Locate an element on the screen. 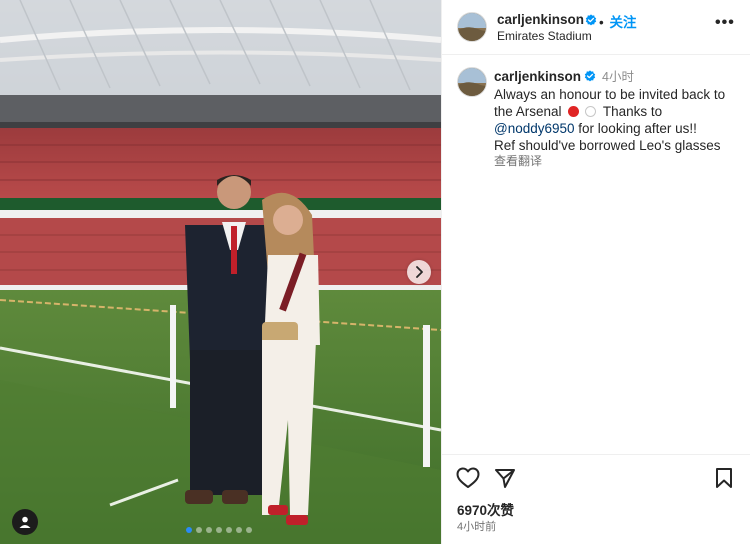  post-header: carljenkinson • 关注 Emirates Stadium ••• is located at coordinates (596, 27).